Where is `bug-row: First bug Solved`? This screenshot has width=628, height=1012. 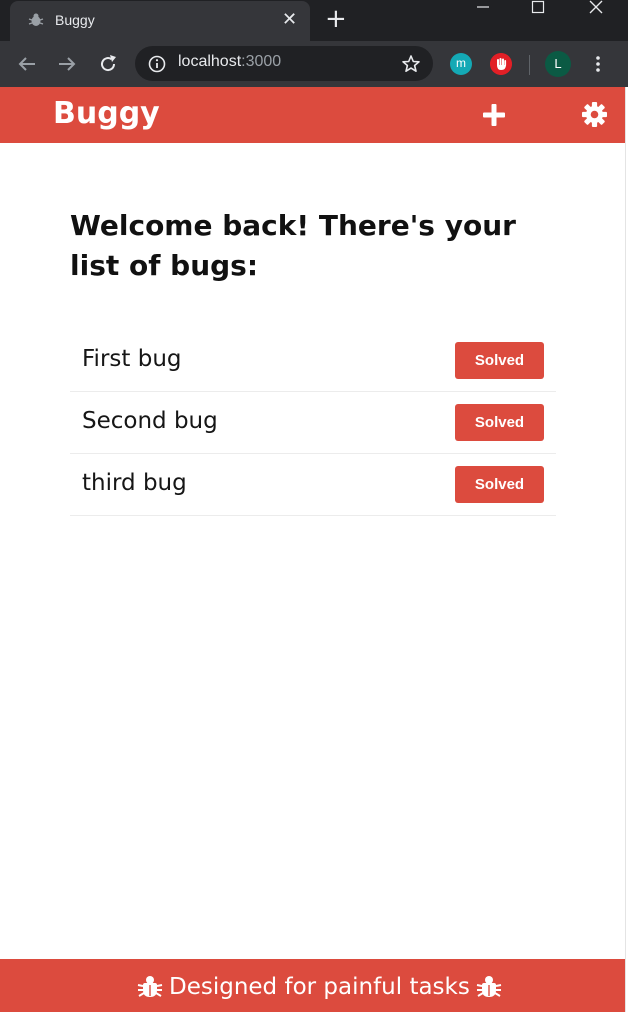
bug-row: First bug Solved is located at coordinates (313, 361).